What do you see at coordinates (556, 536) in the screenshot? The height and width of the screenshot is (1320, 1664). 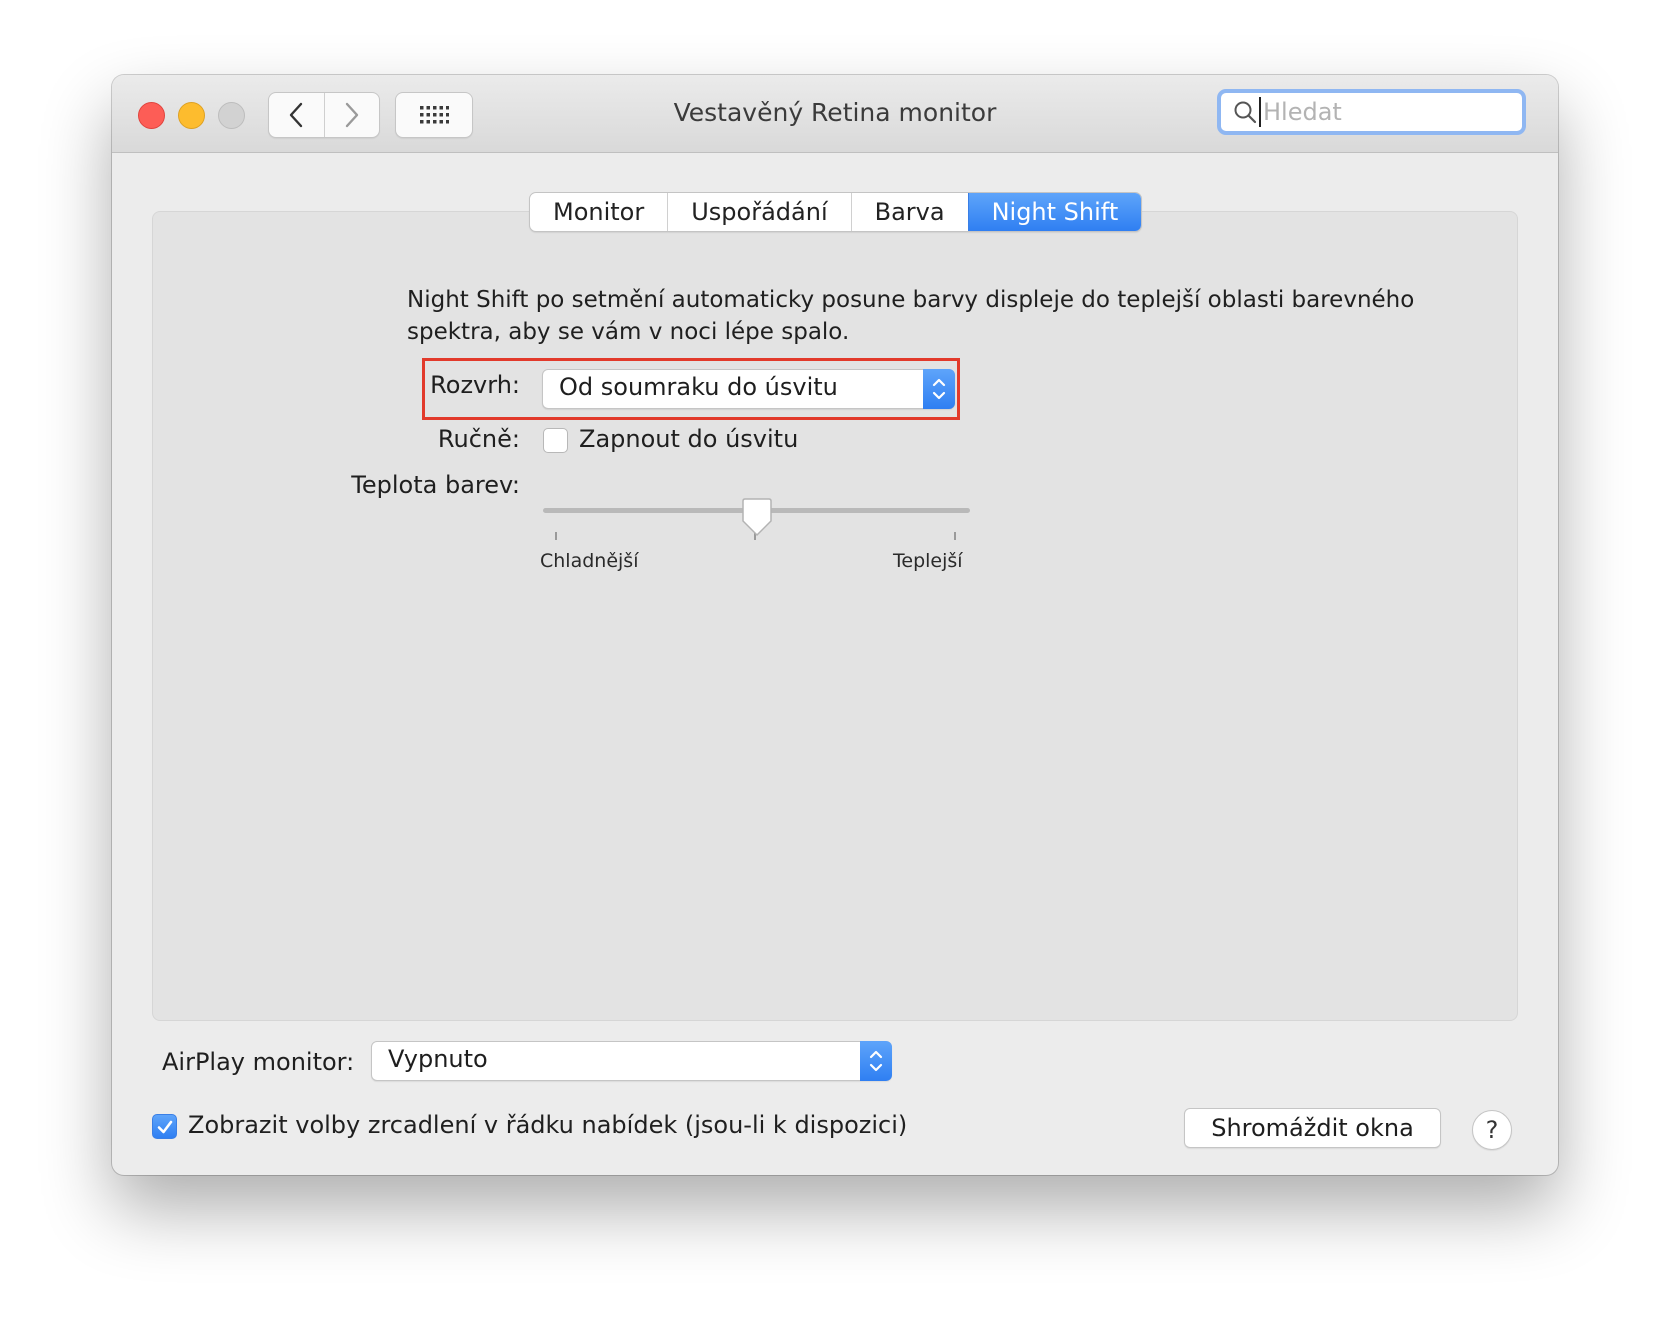 I see `slider-tick-min` at bounding box center [556, 536].